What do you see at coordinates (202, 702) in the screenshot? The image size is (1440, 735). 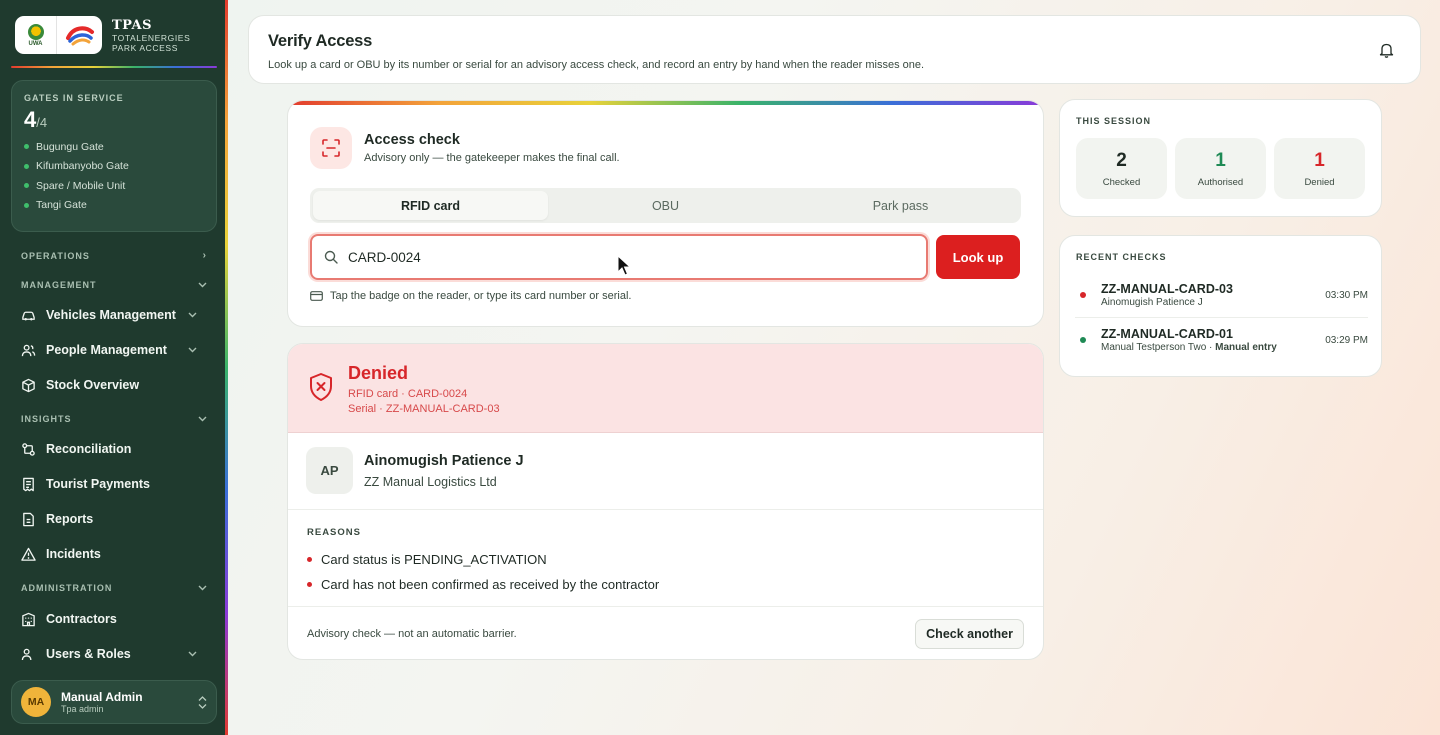 I see `chevron-up-down-icon` at bounding box center [202, 702].